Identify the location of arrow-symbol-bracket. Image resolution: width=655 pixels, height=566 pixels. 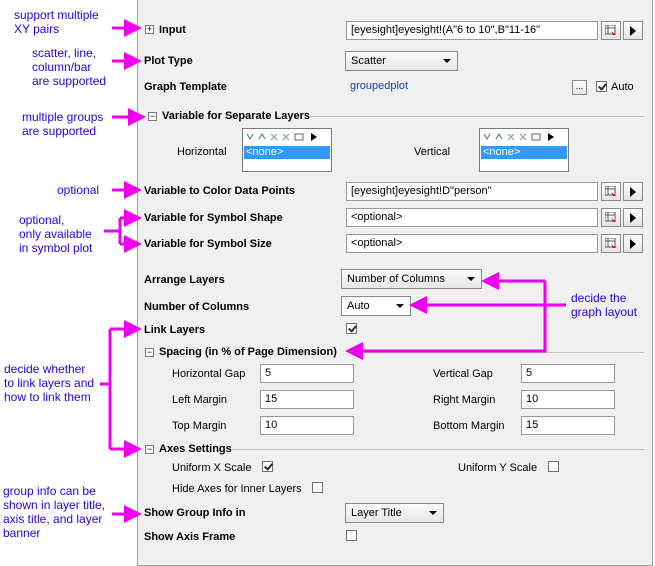
(113, 231).